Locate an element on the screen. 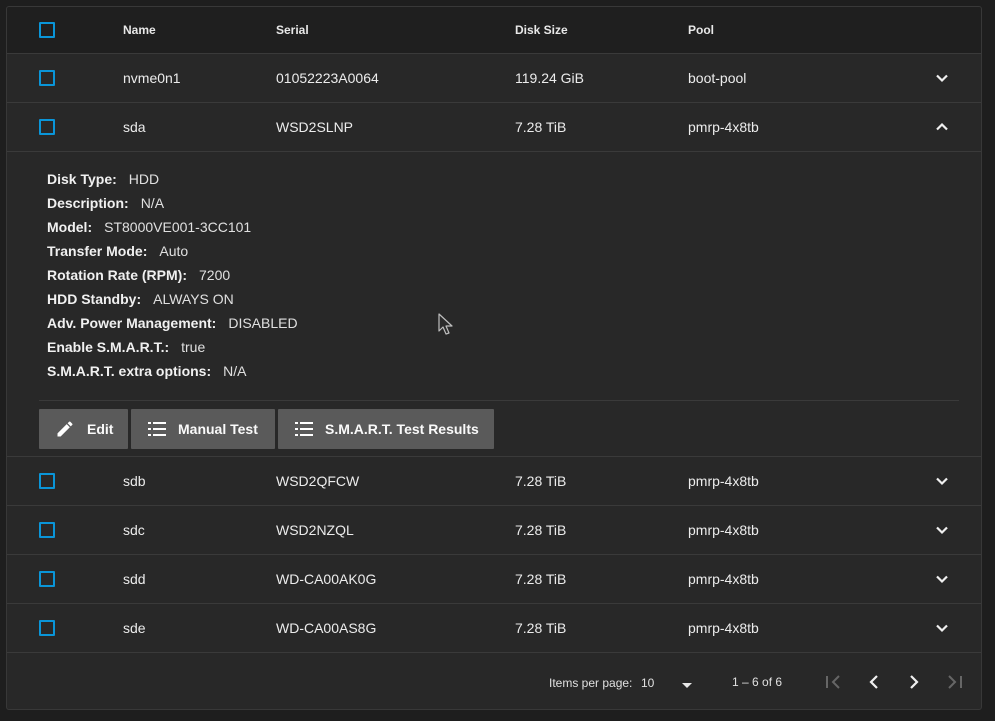 Image resolution: width=995 pixels, height=721 pixels. detail-hdd-standby: HDD Standby: ALWAYS ON is located at coordinates (140, 299).